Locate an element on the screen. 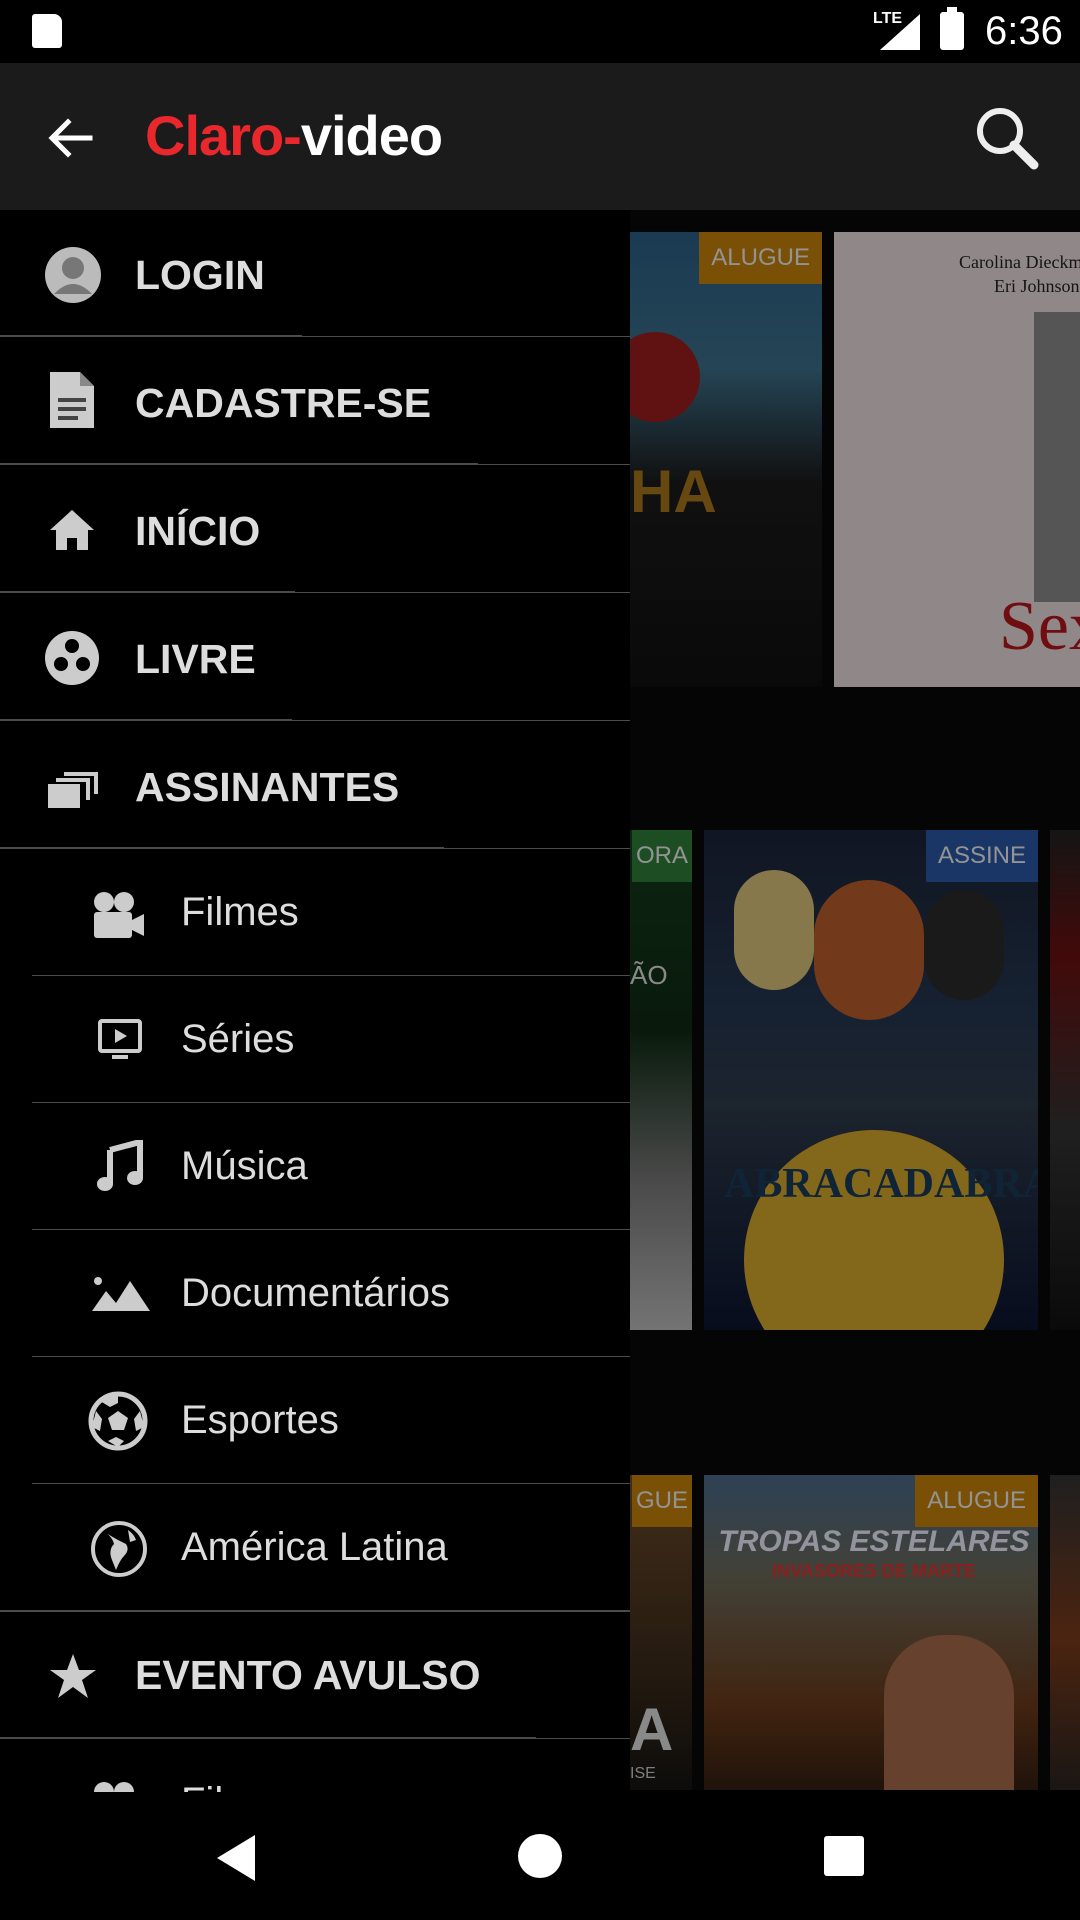  drawer-subitem-america-latina: América Latina is located at coordinates (315, 1548).